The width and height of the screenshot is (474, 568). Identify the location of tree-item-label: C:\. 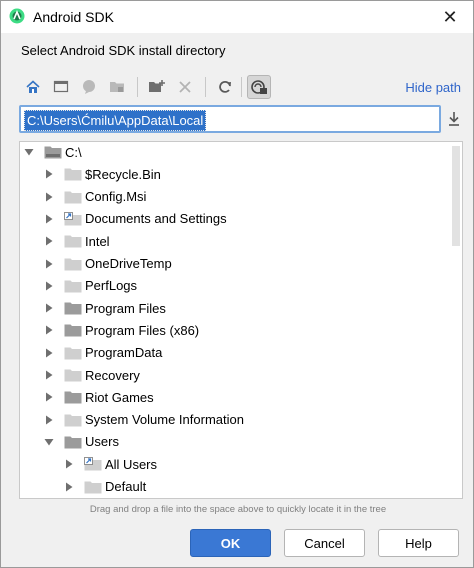
(73, 152).